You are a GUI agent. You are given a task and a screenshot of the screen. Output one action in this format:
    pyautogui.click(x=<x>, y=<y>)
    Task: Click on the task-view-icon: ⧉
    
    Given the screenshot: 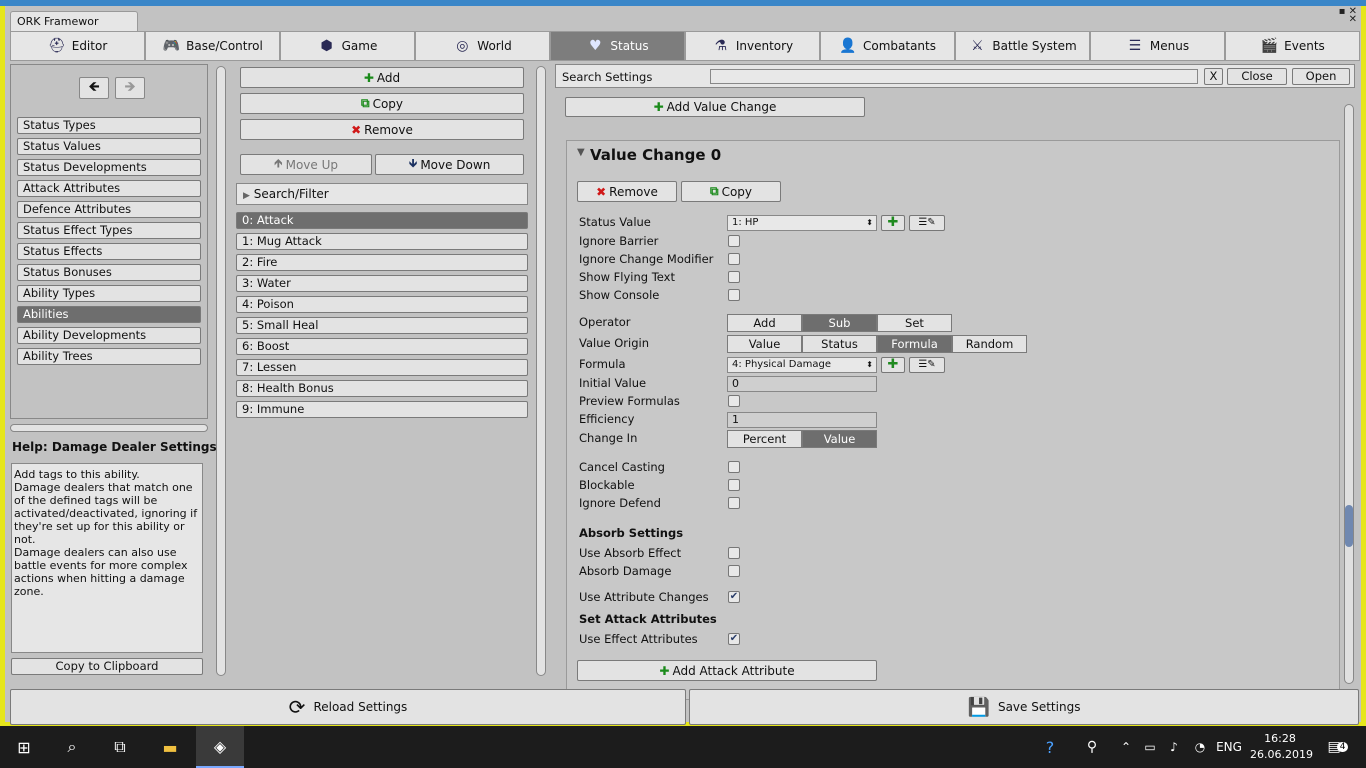 What is the action you would take?
    pyautogui.click(x=120, y=747)
    